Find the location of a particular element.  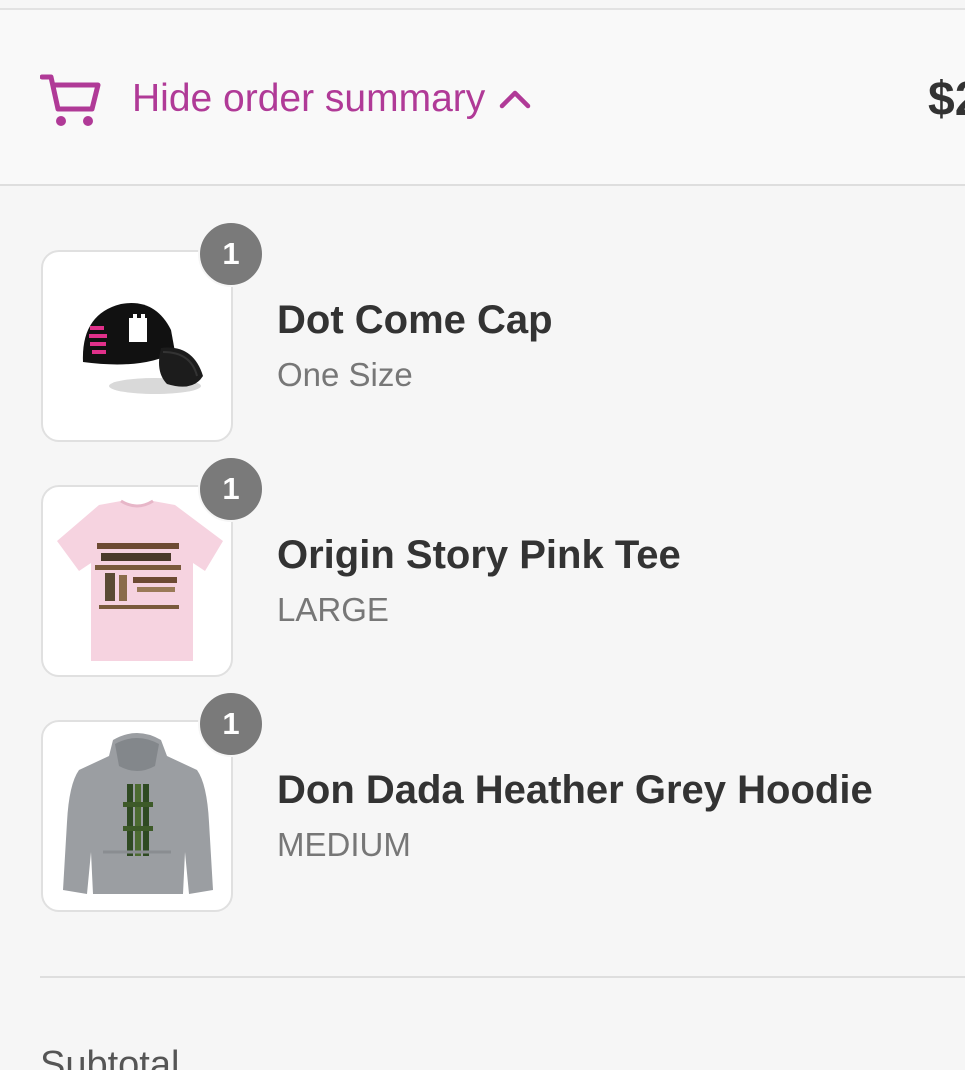

product-name: Origin Story Pink Tee is located at coordinates (479, 555).